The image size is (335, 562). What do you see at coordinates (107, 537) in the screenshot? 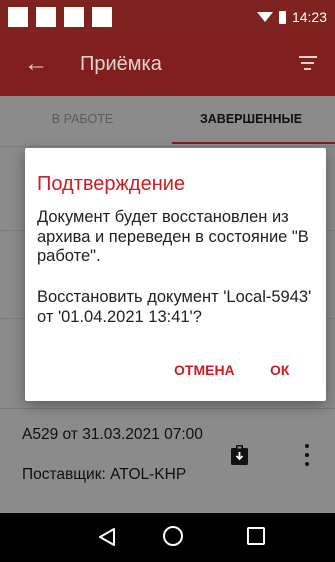
I see `nav-back-icon` at bounding box center [107, 537].